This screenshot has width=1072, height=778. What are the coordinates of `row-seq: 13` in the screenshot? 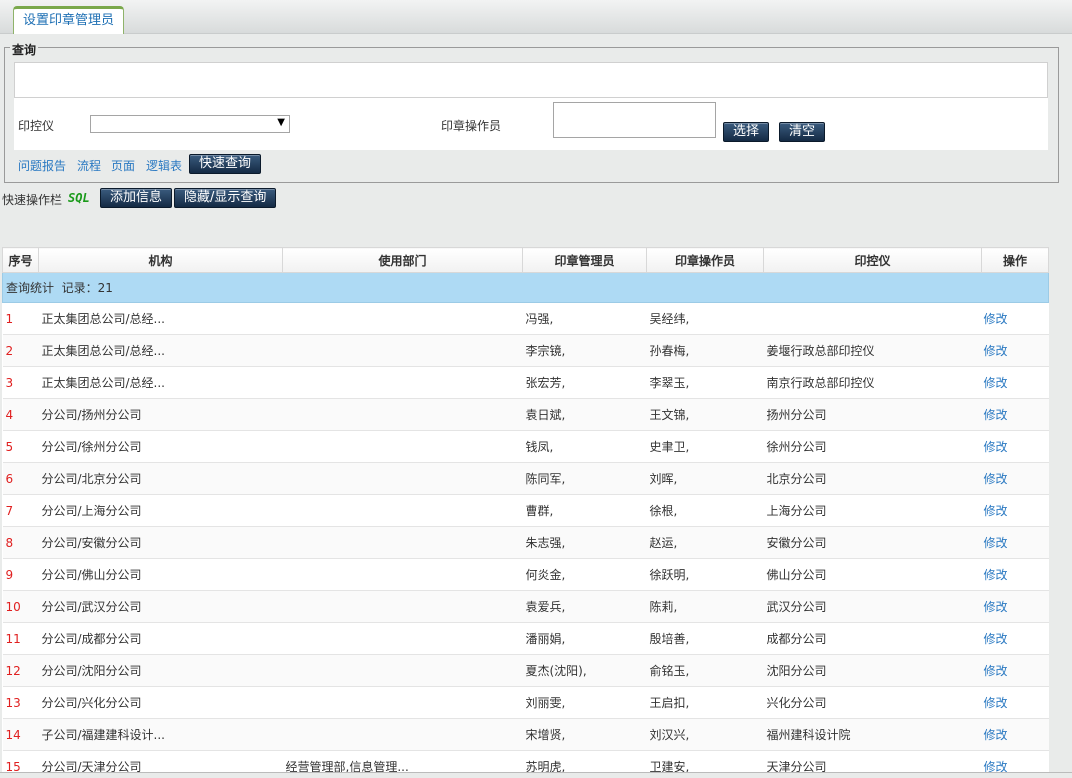 It's located at (20, 702).